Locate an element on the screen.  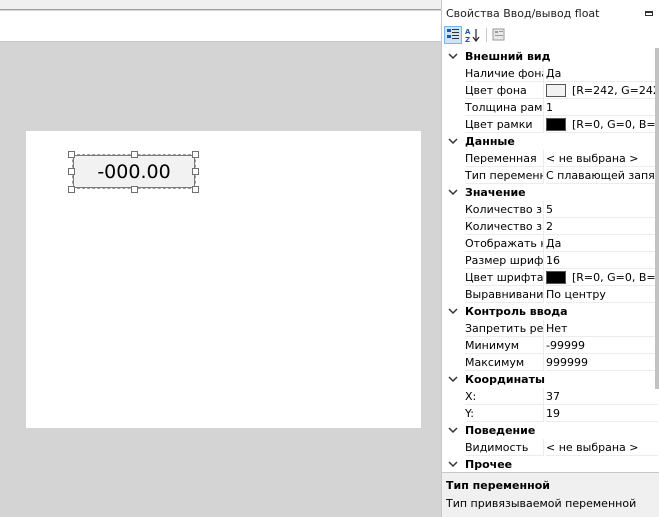
property-value-text: 999999 is located at coordinates (567, 362).